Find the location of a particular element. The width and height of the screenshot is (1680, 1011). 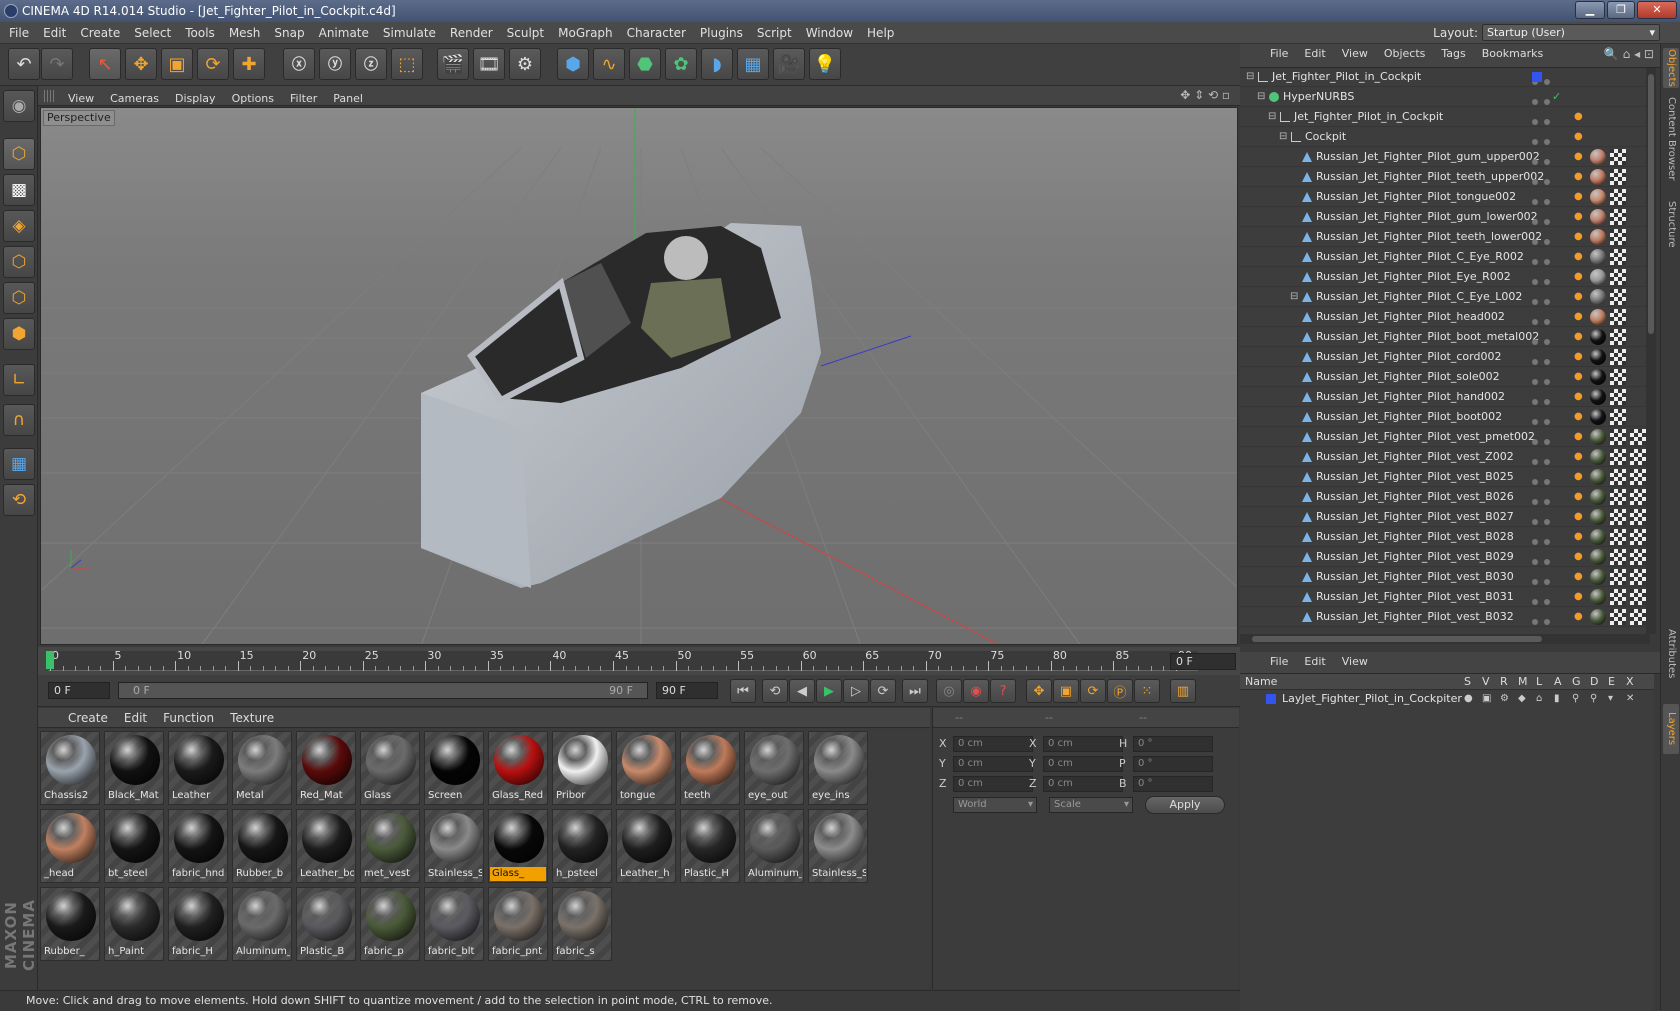

material-swatch: Rubber_b is located at coordinates (262, 846).